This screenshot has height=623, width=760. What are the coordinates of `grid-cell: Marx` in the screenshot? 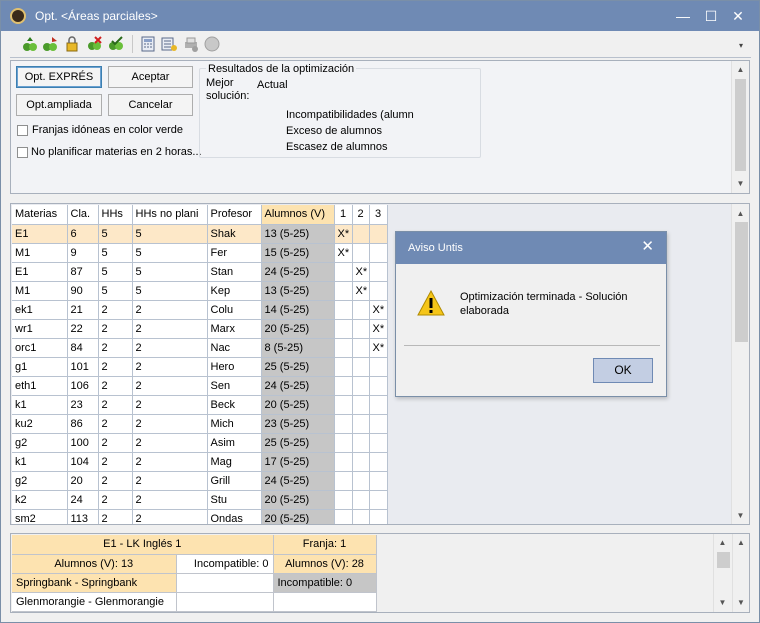 It's located at (234, 329).